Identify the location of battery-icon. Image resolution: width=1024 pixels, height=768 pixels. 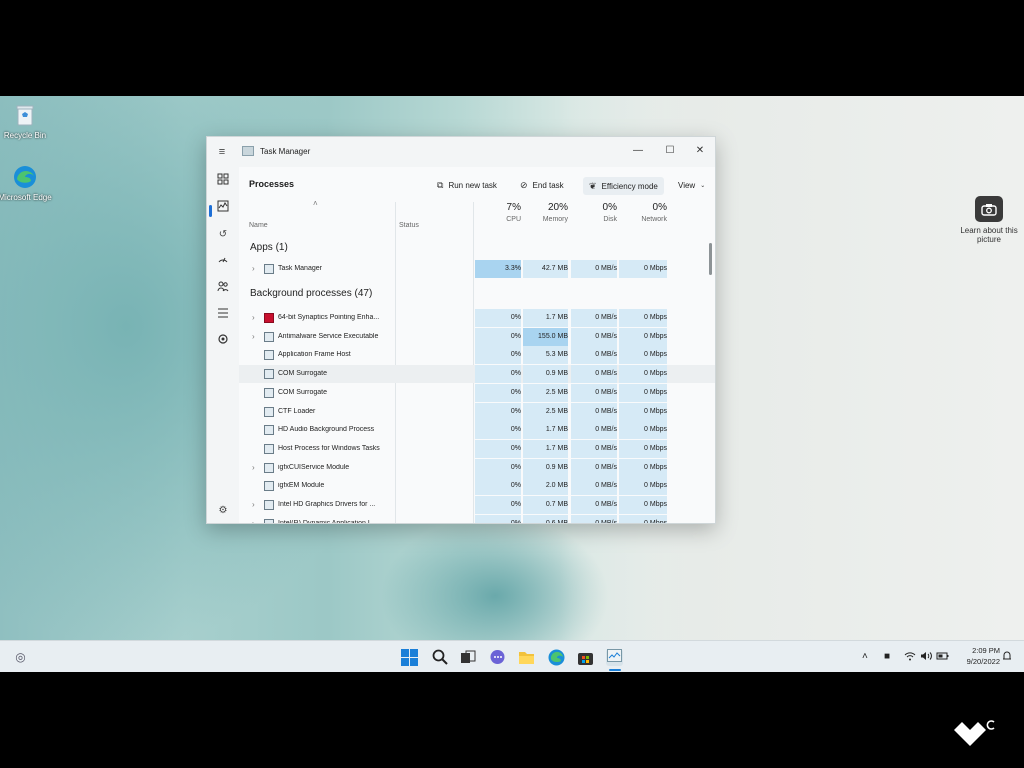
(942, 657).